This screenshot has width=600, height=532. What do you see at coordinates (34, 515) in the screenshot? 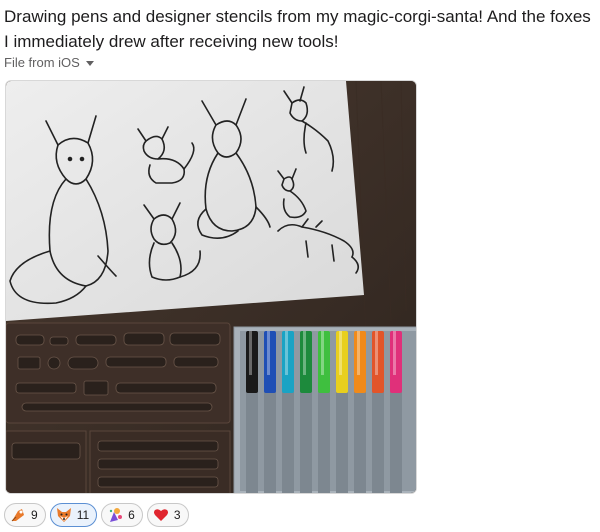
I see `reaction-count: 9` at bounding box center [34, 515].